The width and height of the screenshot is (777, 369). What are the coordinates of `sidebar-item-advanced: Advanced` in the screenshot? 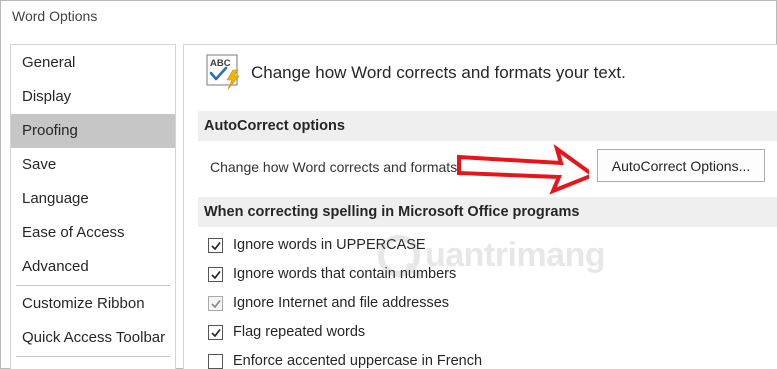 It's located at (93, 267).